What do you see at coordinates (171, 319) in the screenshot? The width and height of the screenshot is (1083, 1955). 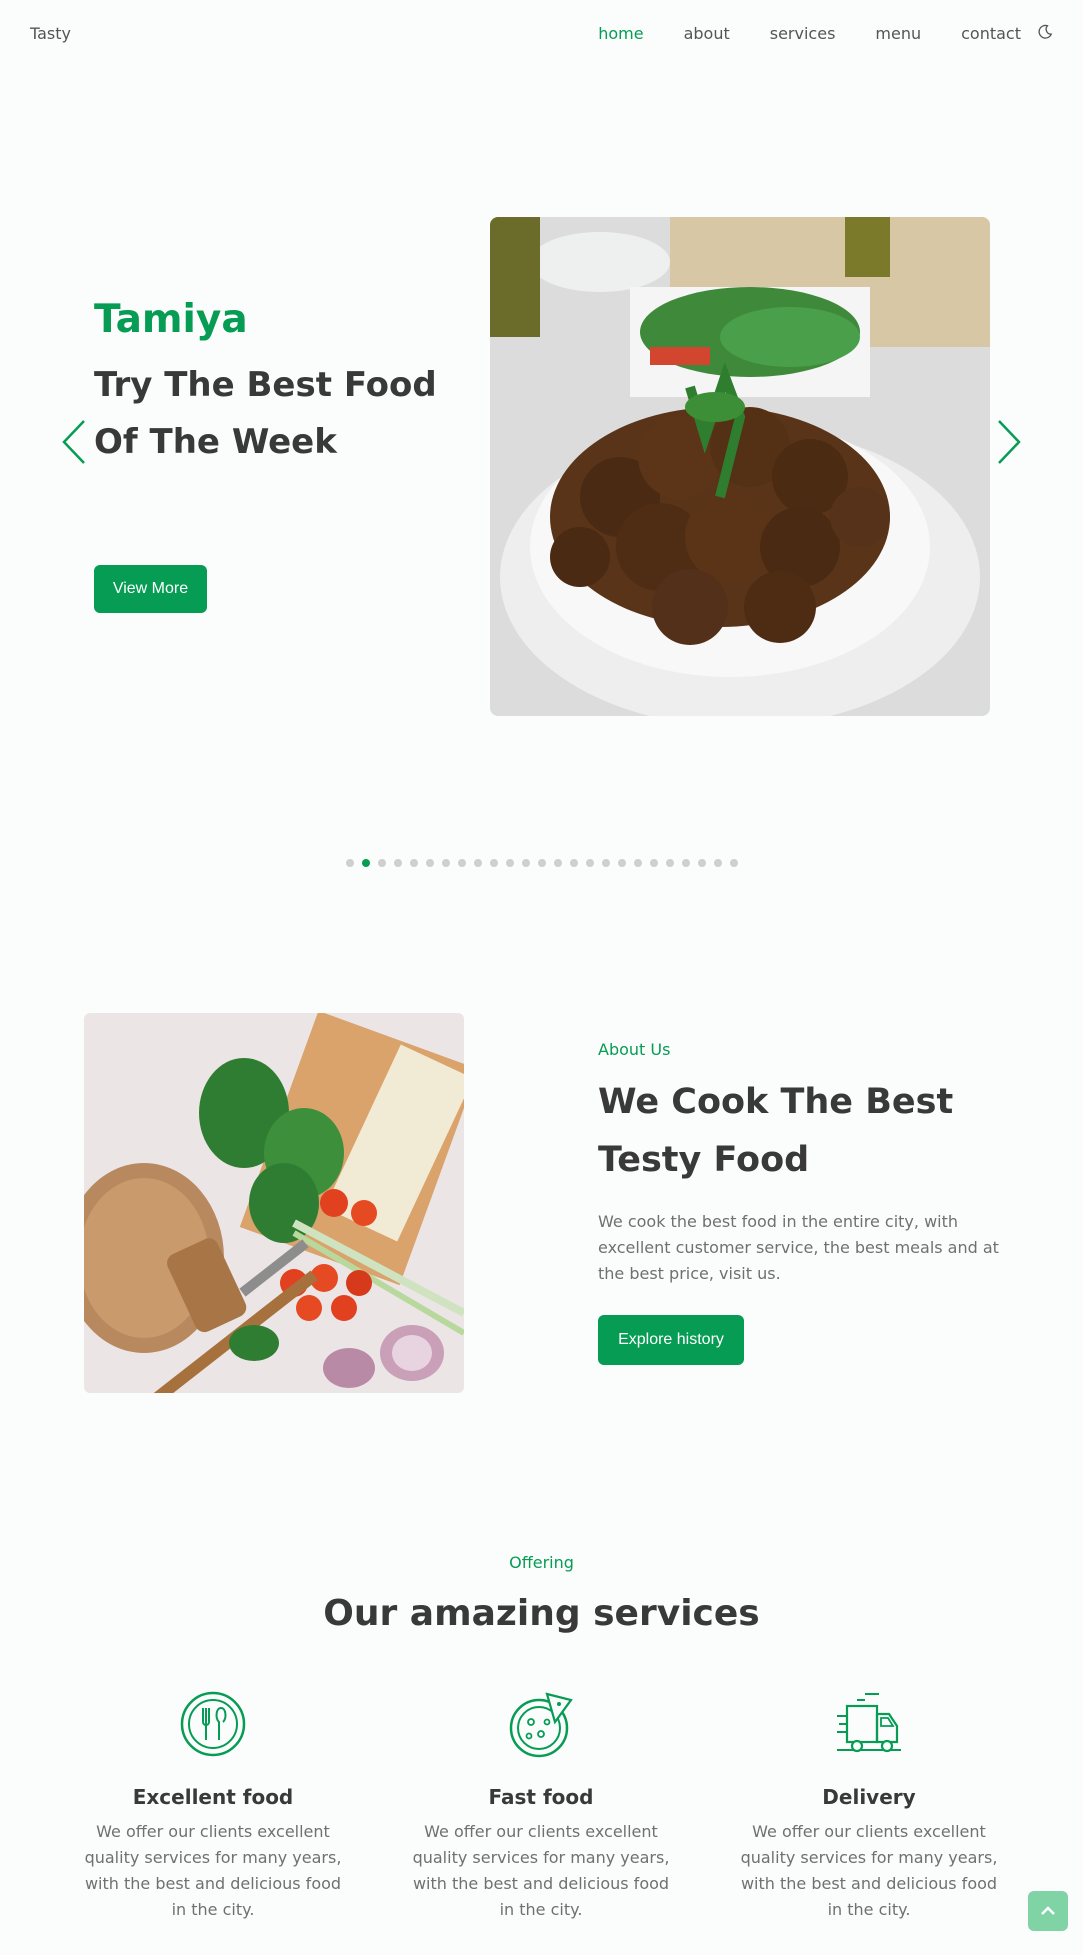 I see `hero-subtitle: Tamiya` at bounding box center [171, 319].